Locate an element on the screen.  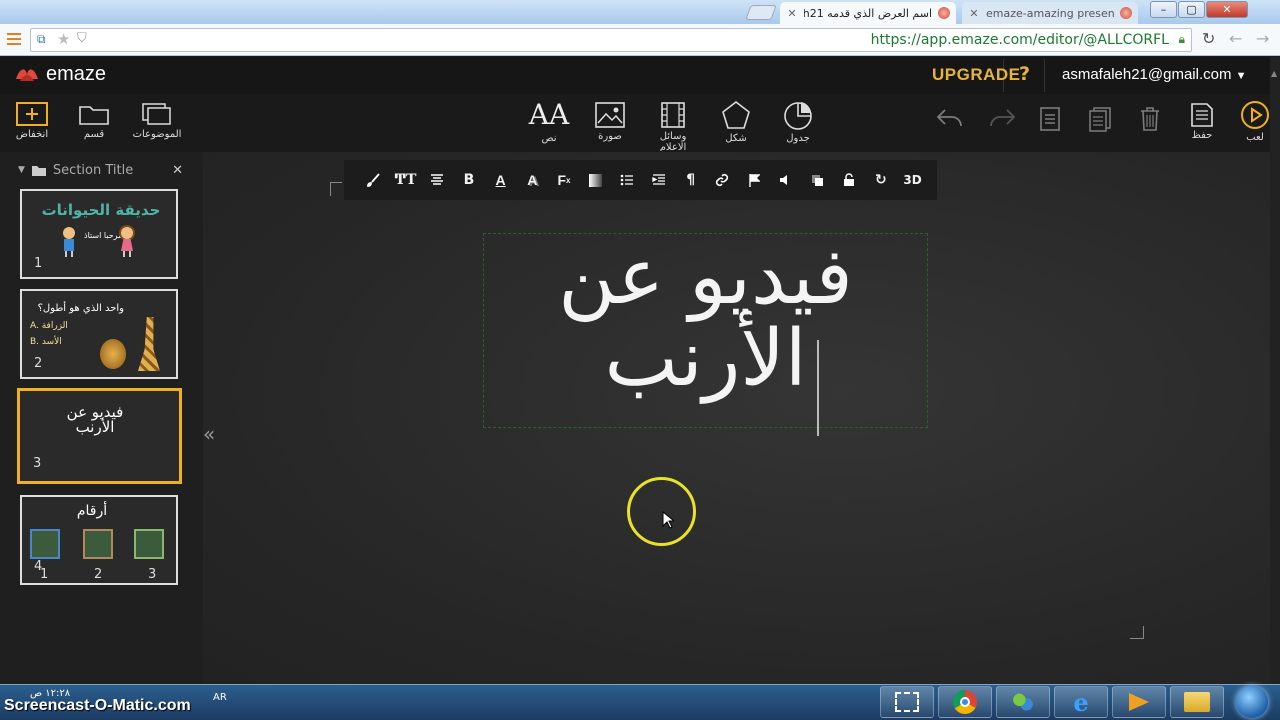
minimize-button: – is located at coordinates (1163, 9).